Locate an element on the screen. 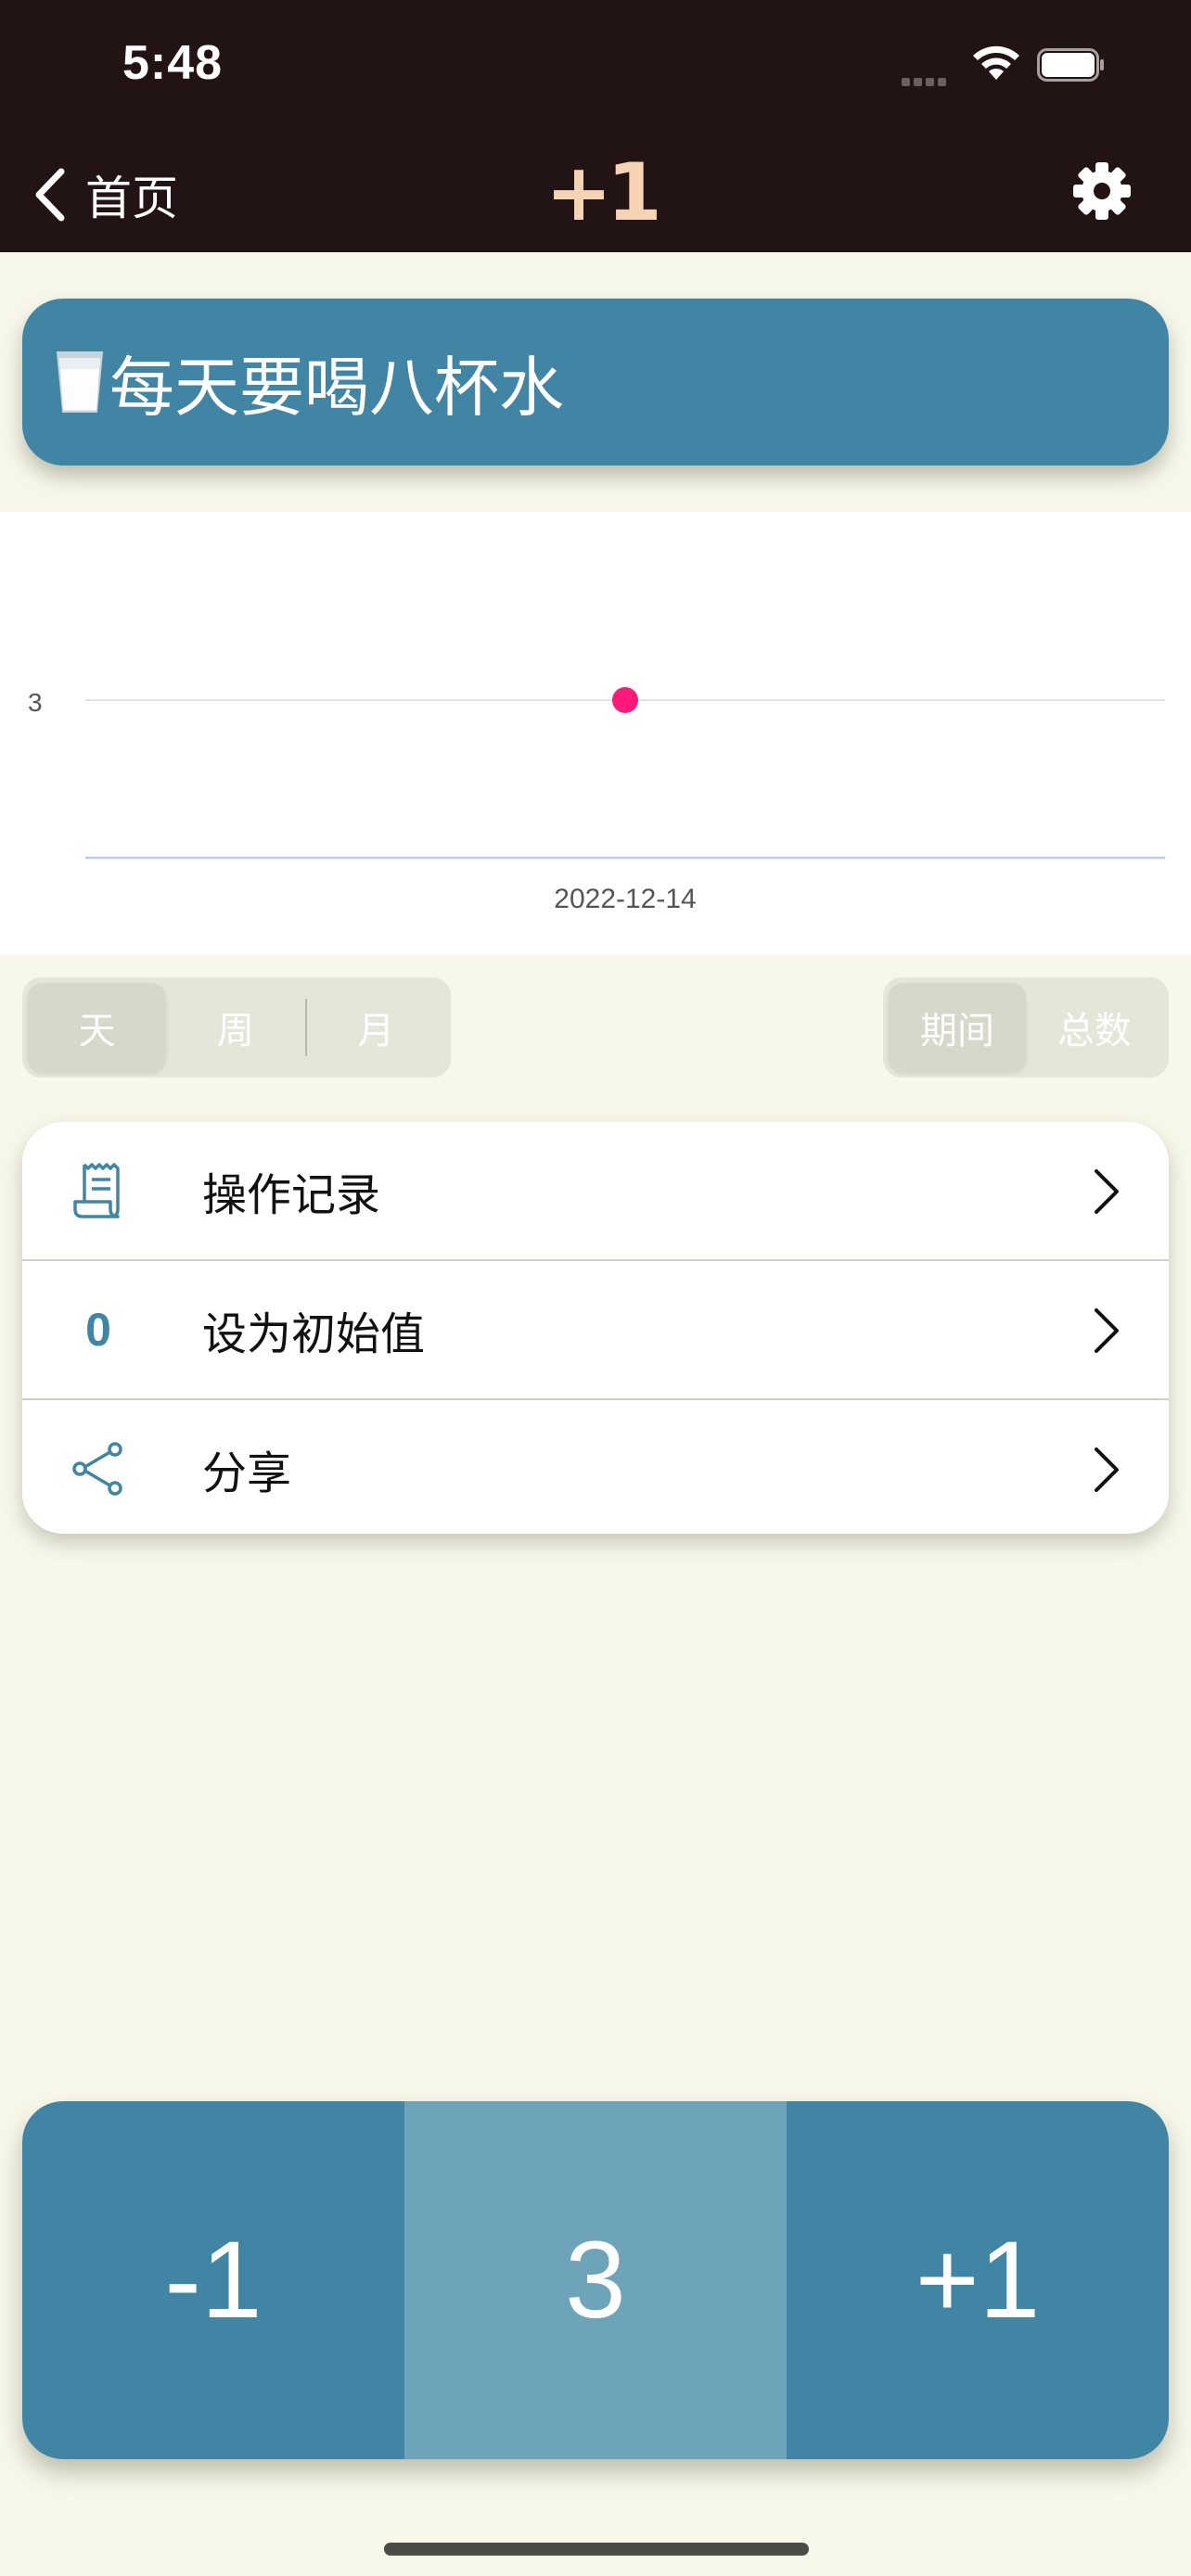  increment-button: +1 is located at coordinates (978, 2280).